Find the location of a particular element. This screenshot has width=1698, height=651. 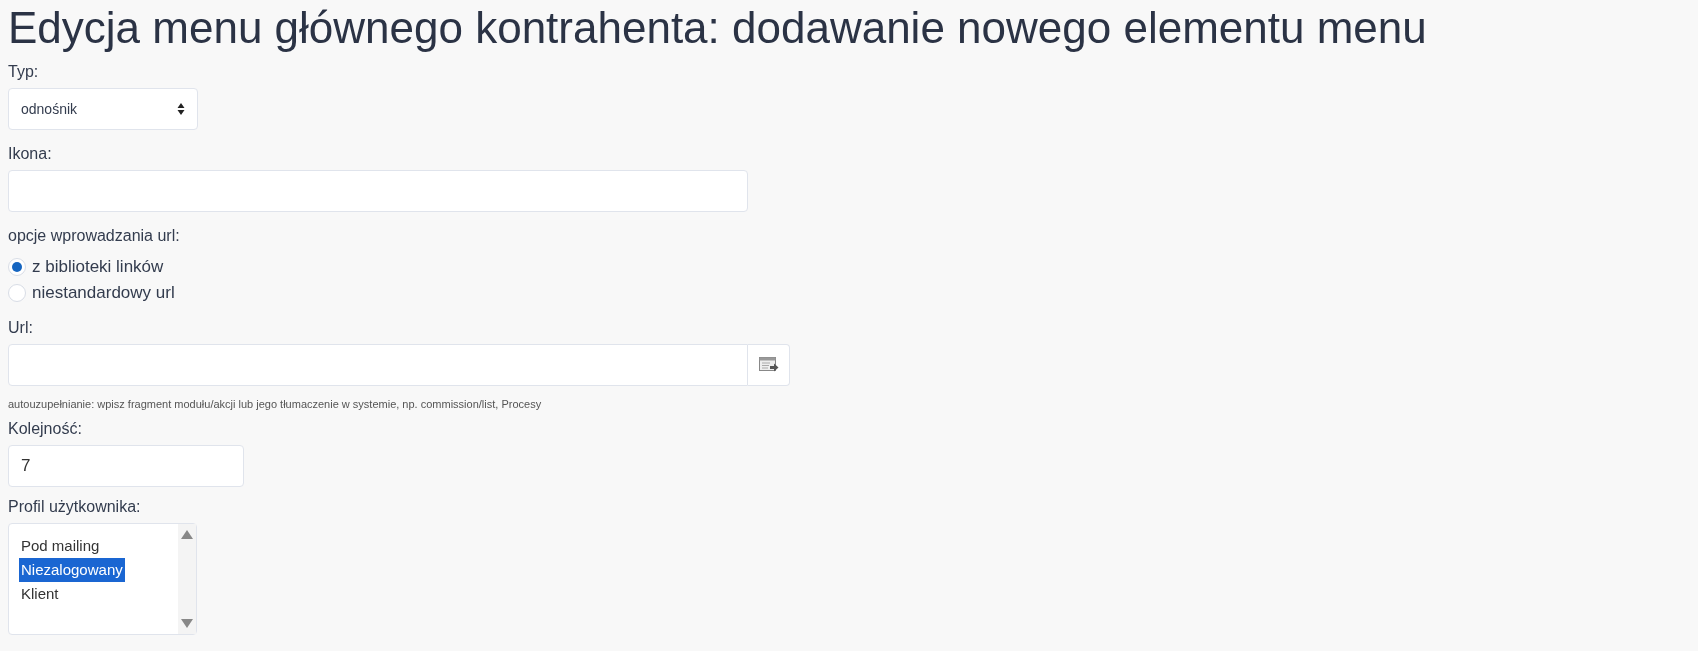

field-label: Typ: is located at coordinates (23, 72).